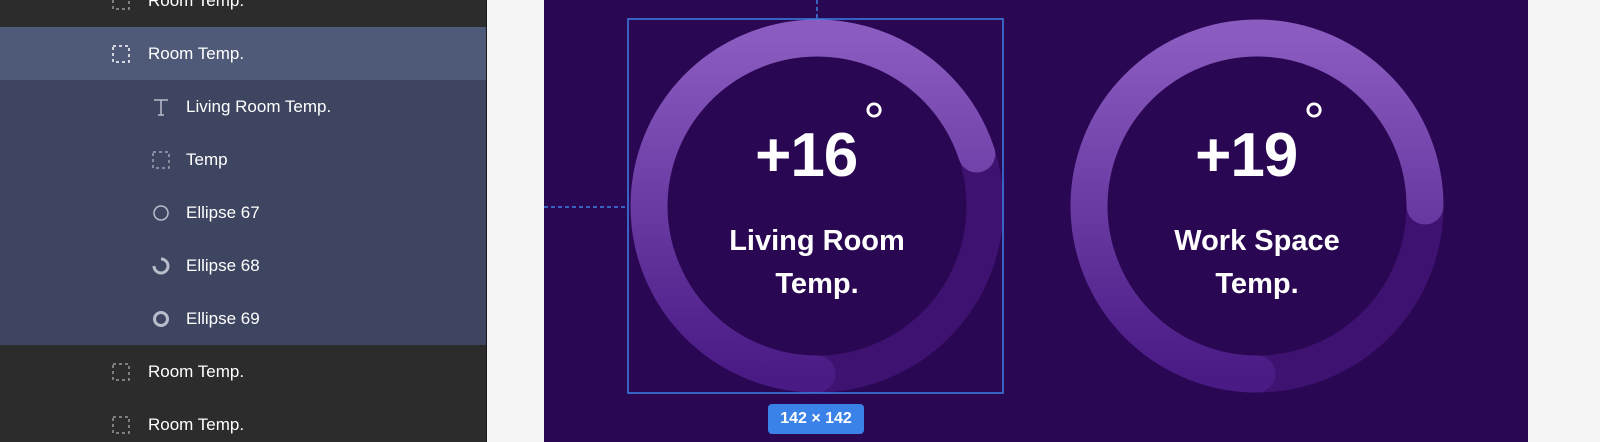 The height and width of the screenshot is (442, 1600). Describe the element at coordinates (259, 106) in the screenshot. I see `layer-label: Living Room Temp.` at that location.